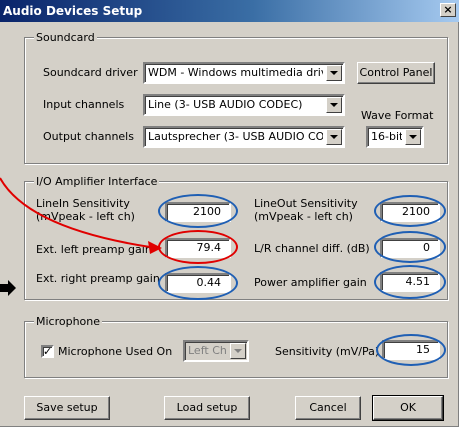 The height and width of the screenshot is (427, 459). I want to click on ext-right-preamp-gain-input: 0.44, so click(198, 283).